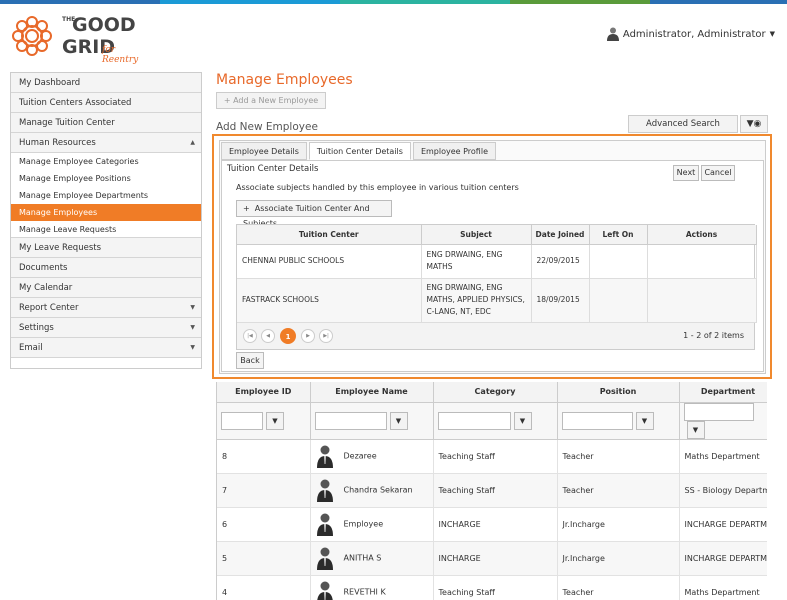  What do you see at coordinates (264, 490) in the screenshot?
I see `employee-id-cell: 7` at bounding box center [264, 490].